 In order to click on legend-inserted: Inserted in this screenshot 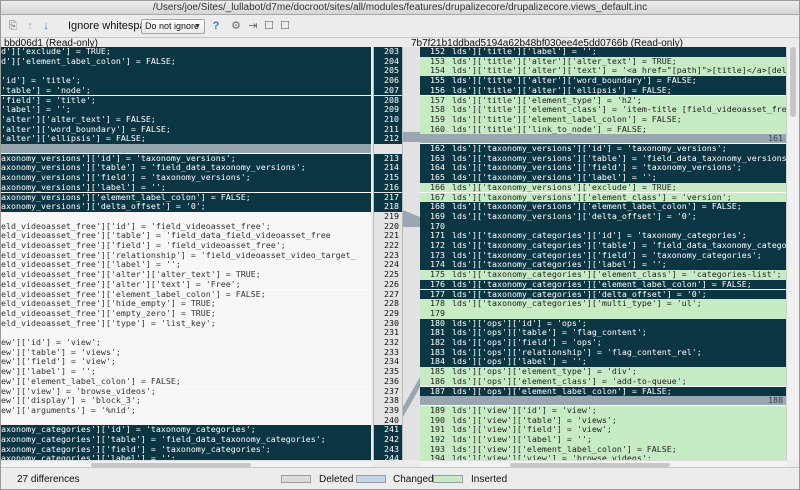, I will do `click(489, 479)`.